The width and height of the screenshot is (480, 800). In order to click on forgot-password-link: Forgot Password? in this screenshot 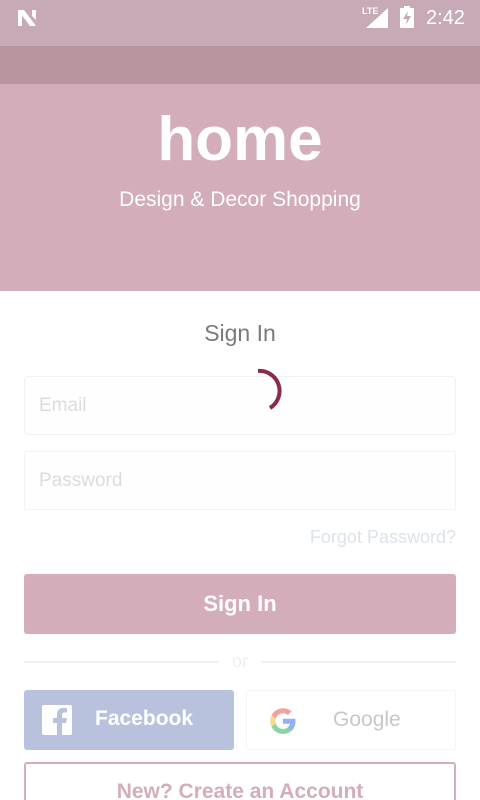, I will do `click(383, 537)`.